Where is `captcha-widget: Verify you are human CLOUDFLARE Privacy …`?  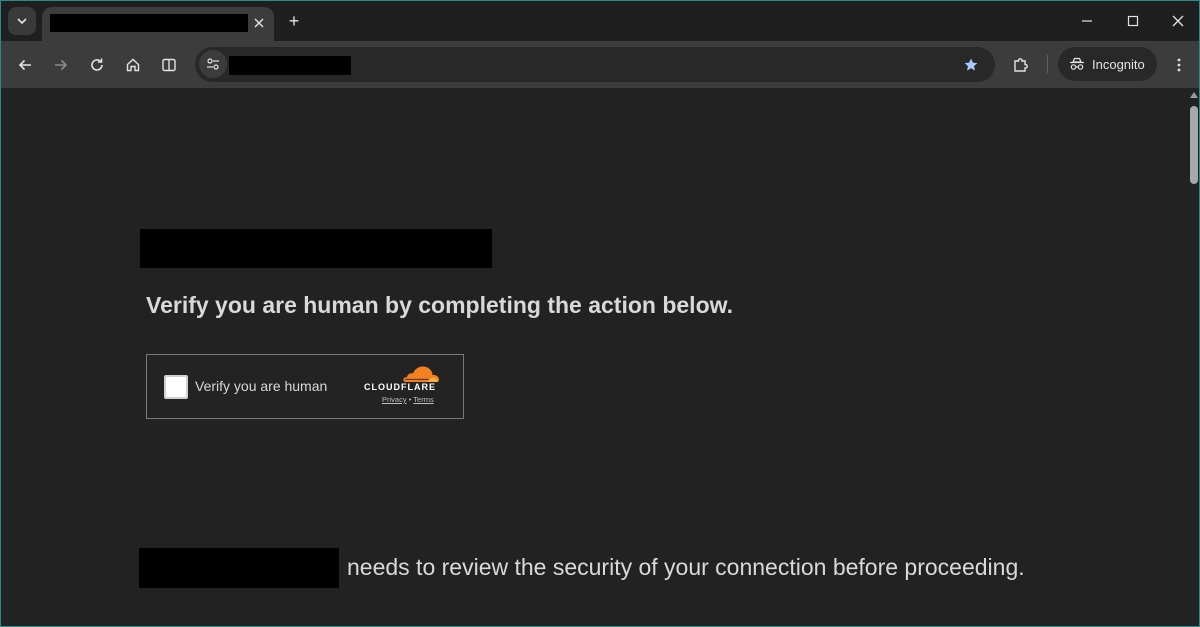
captcha-widget: Verify you are human CLOUDFLARE Privacy … is located at coordinates (305, 386).